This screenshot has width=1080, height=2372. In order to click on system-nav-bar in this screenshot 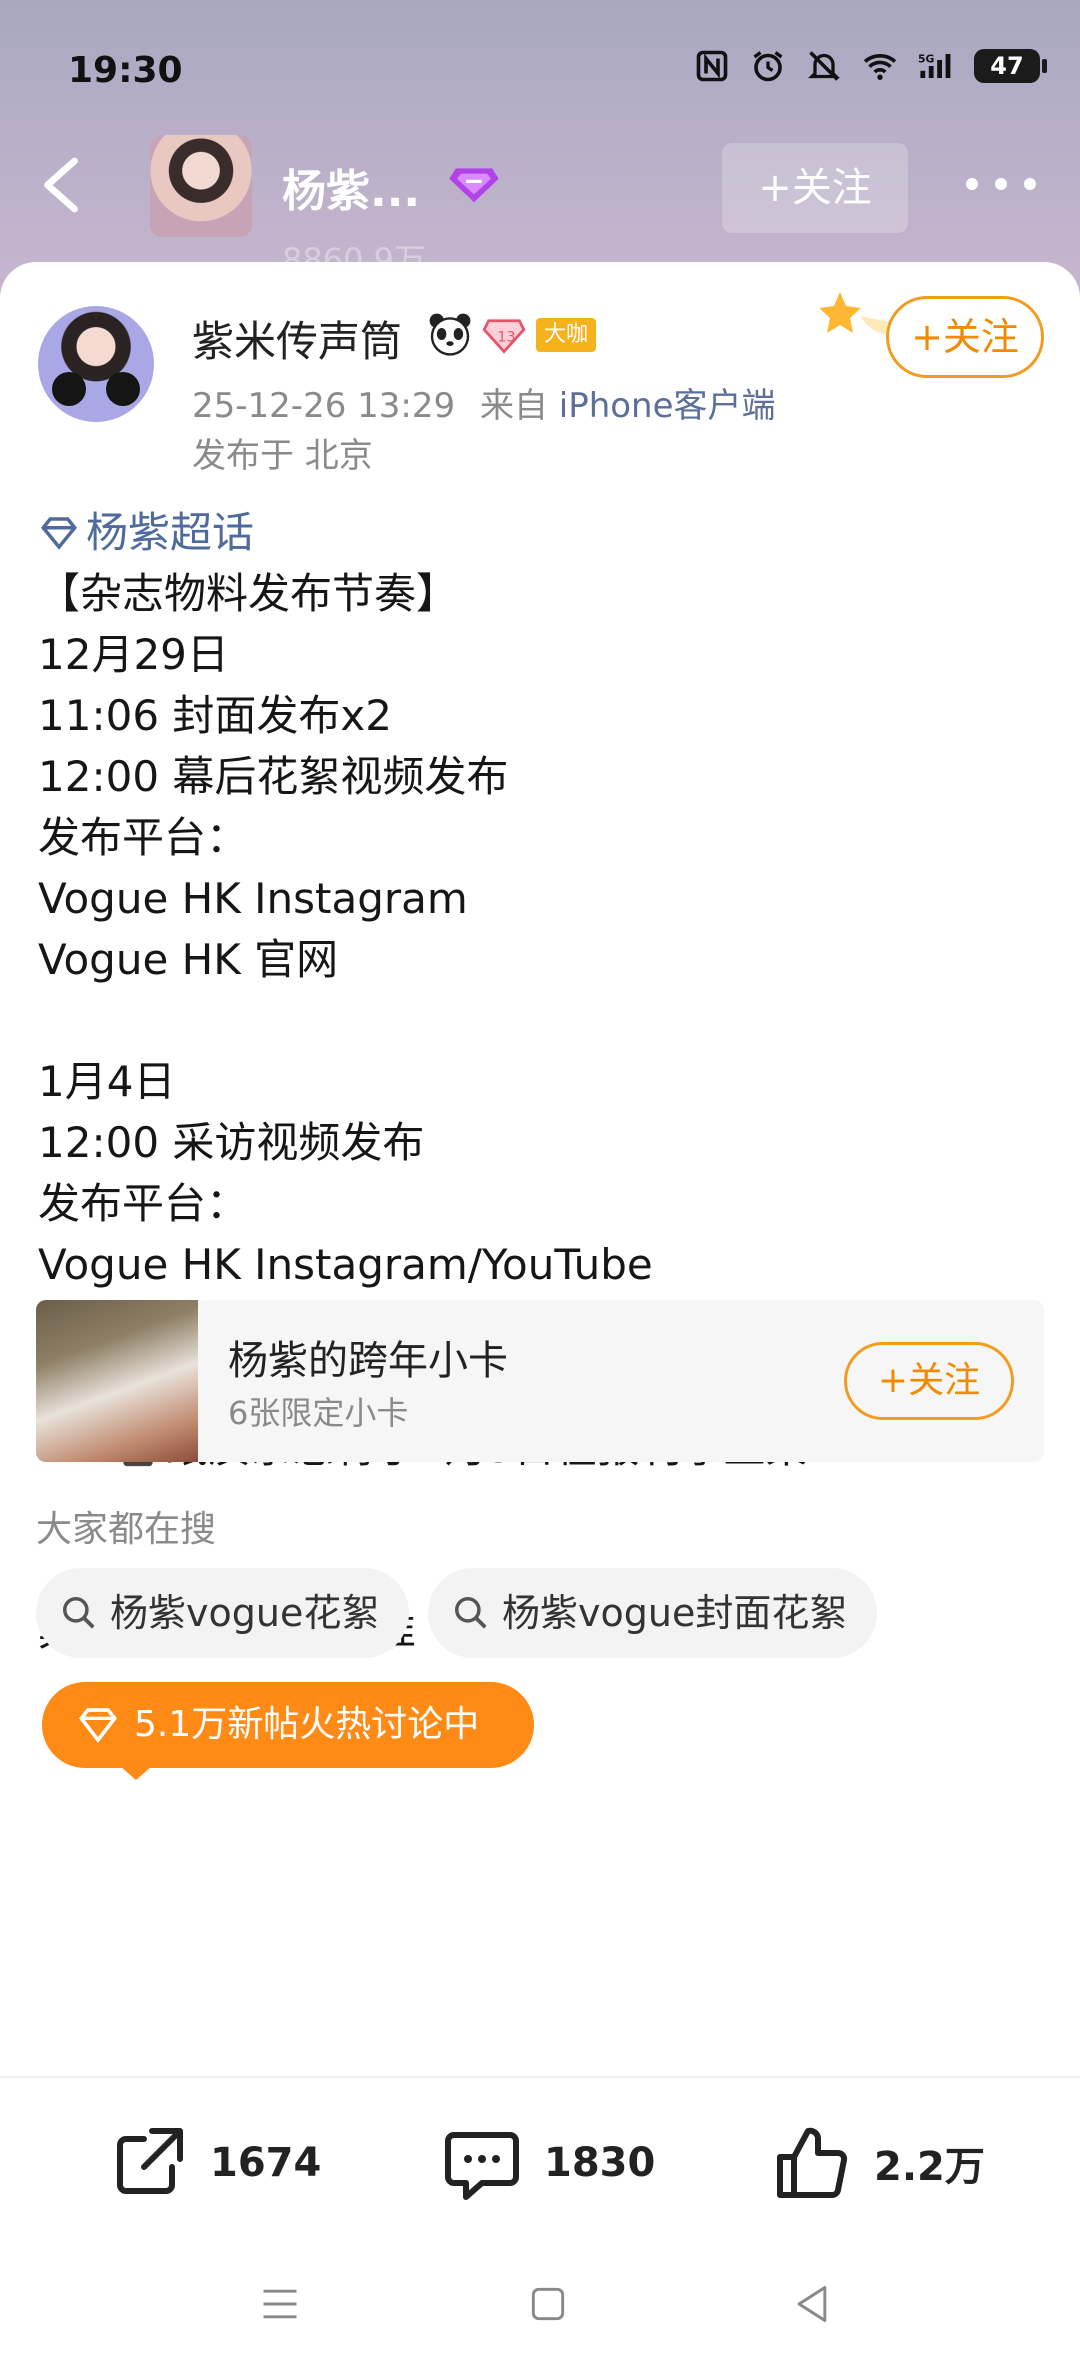, I will do `click(540, 2309)`.